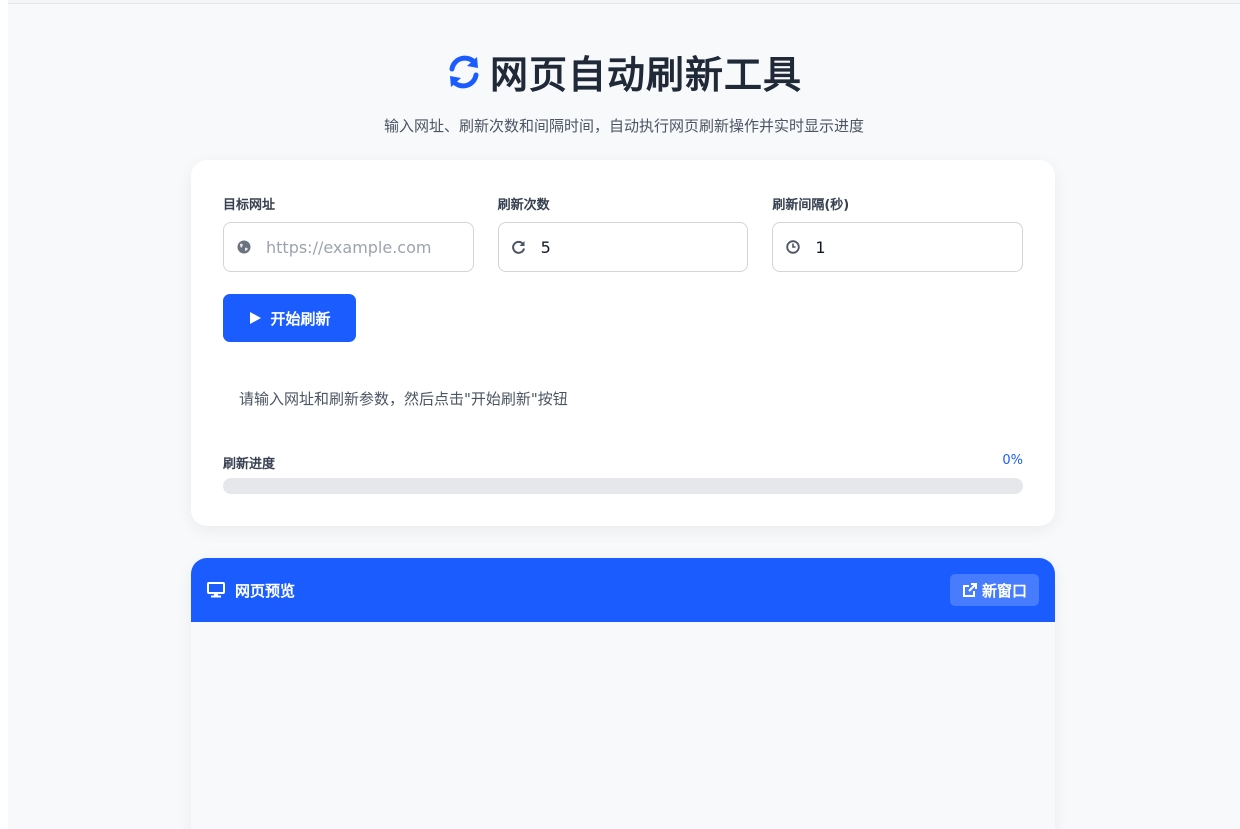  Describe the element at coordinates (623, 486) in the screenshot. I see `progress-bar` at that location.